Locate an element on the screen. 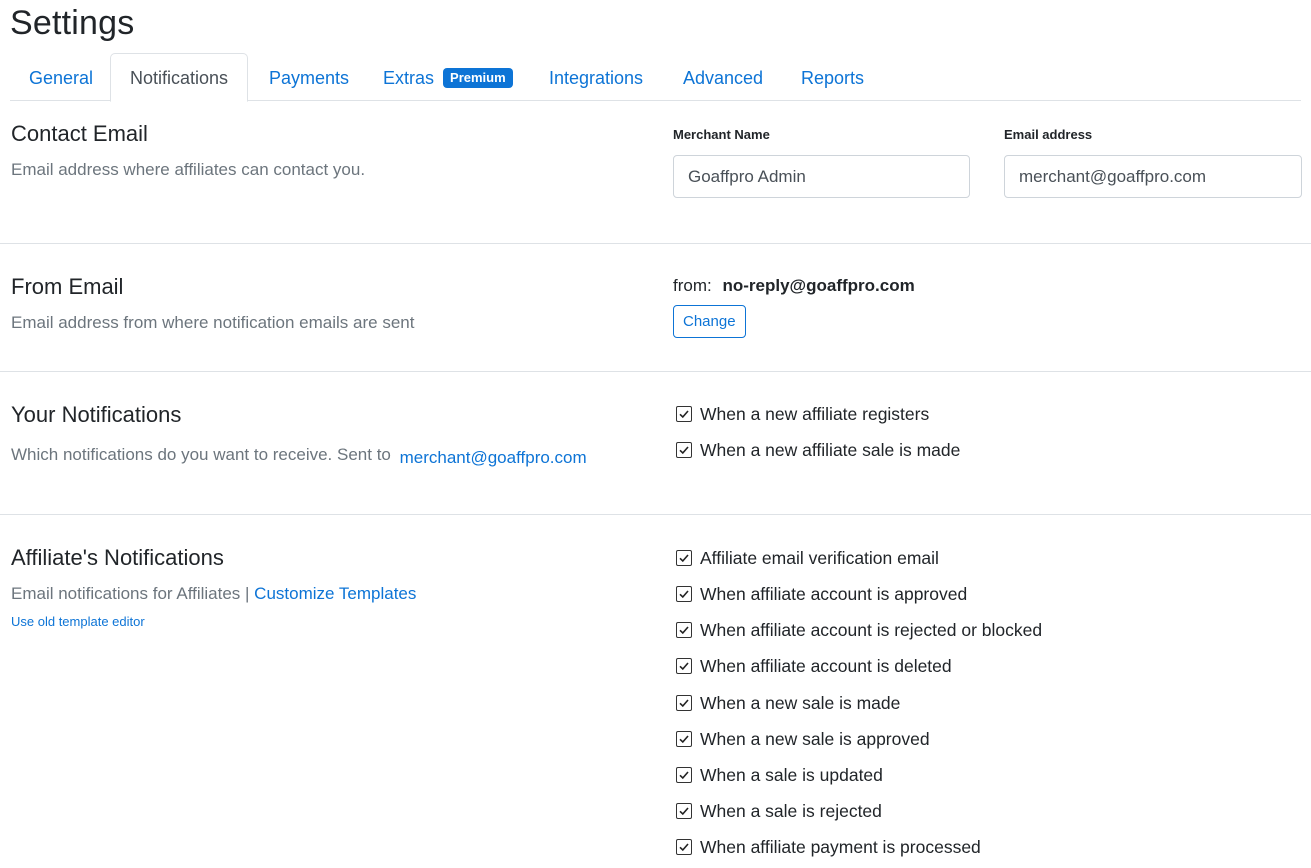 The height and width of the screenshot is (868, 1311). option-label: When a new sale is made is located at coordinates (800, 702).